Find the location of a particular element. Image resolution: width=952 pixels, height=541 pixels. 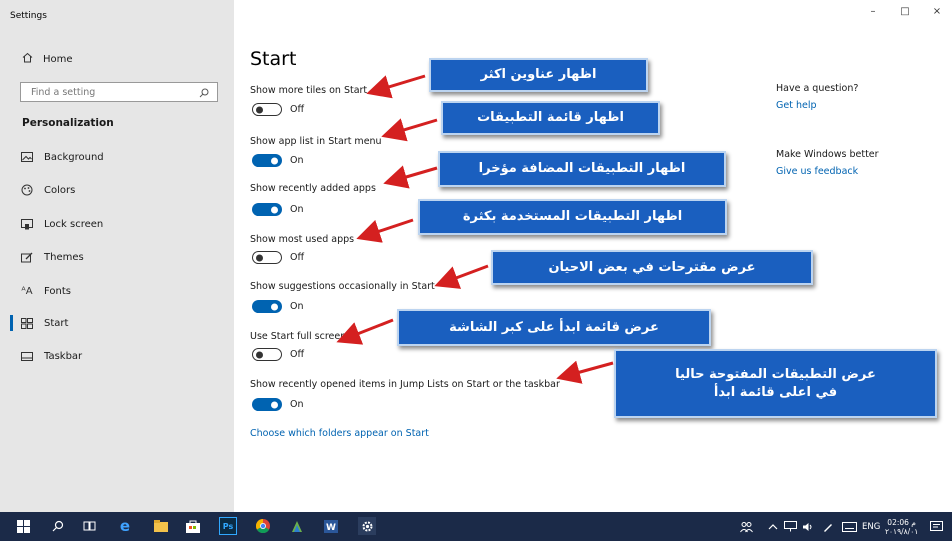

callout-recently-added: اظهار التطبيقات المضافة مؤخرا is located at coordinates (582, 169).